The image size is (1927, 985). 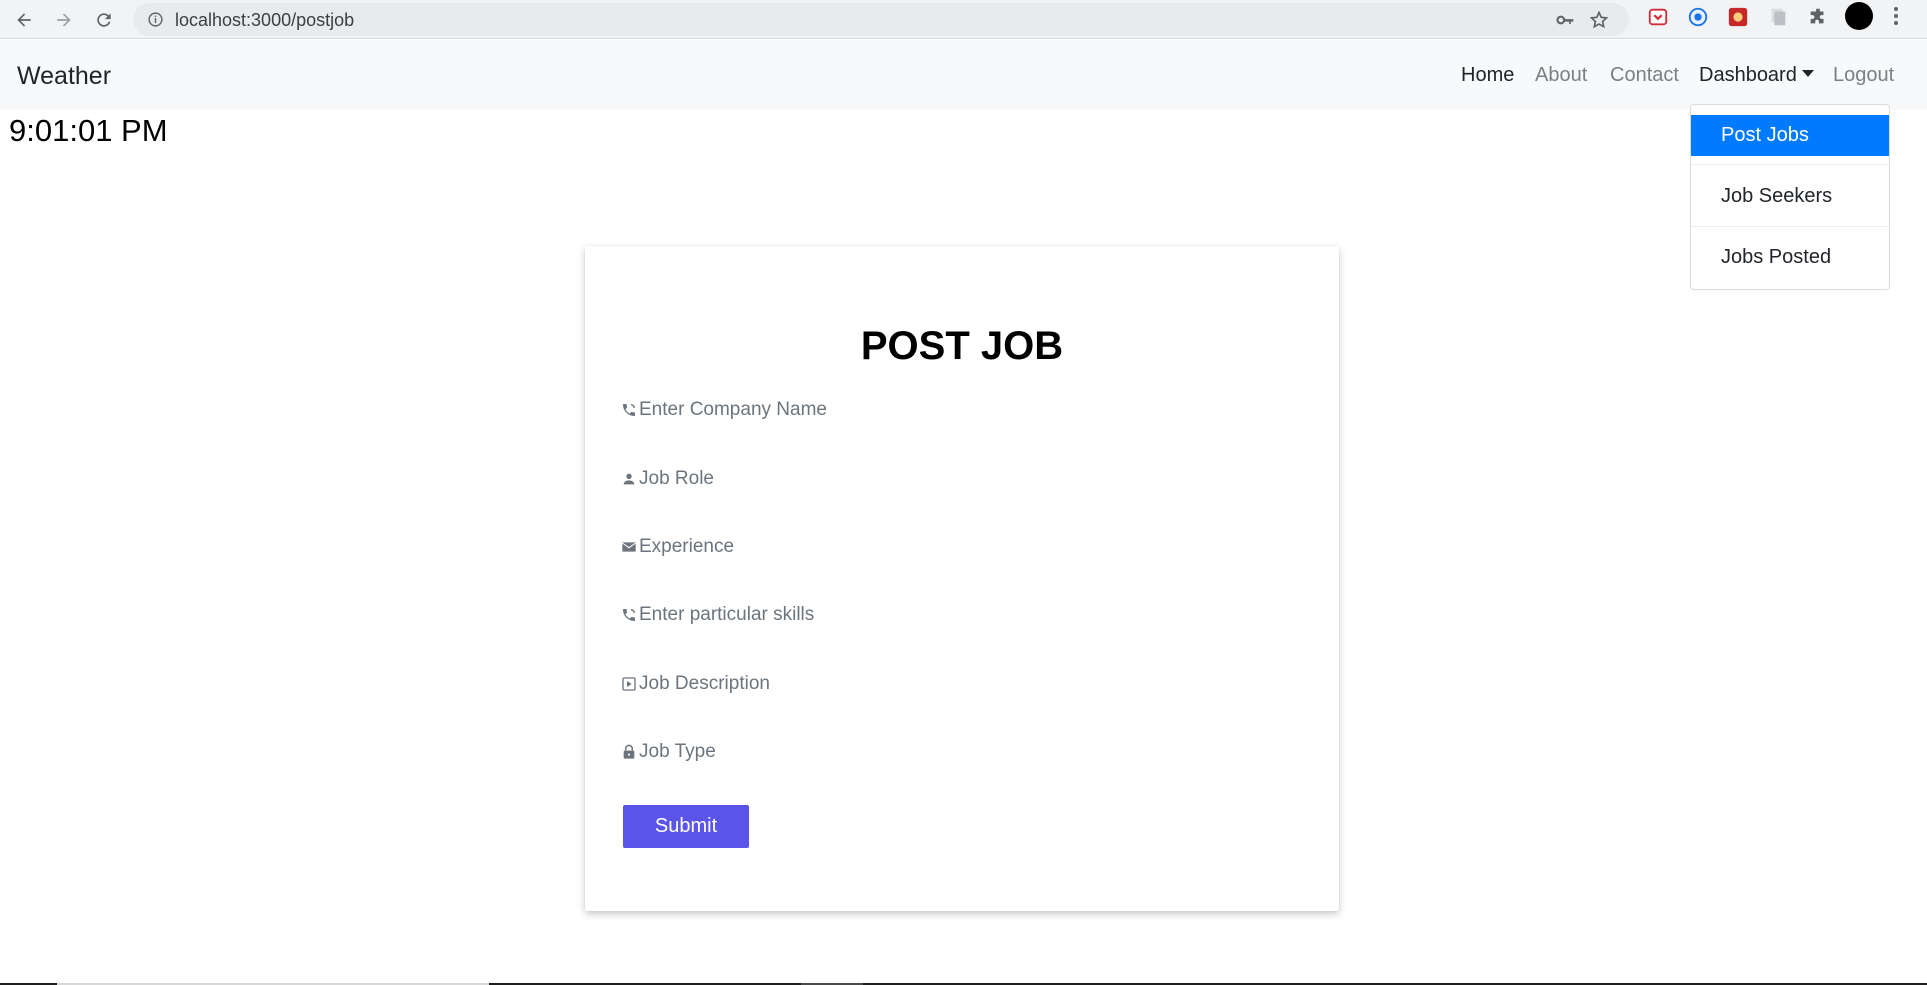 I want to click on experience-field, so click(x=961, y=547).